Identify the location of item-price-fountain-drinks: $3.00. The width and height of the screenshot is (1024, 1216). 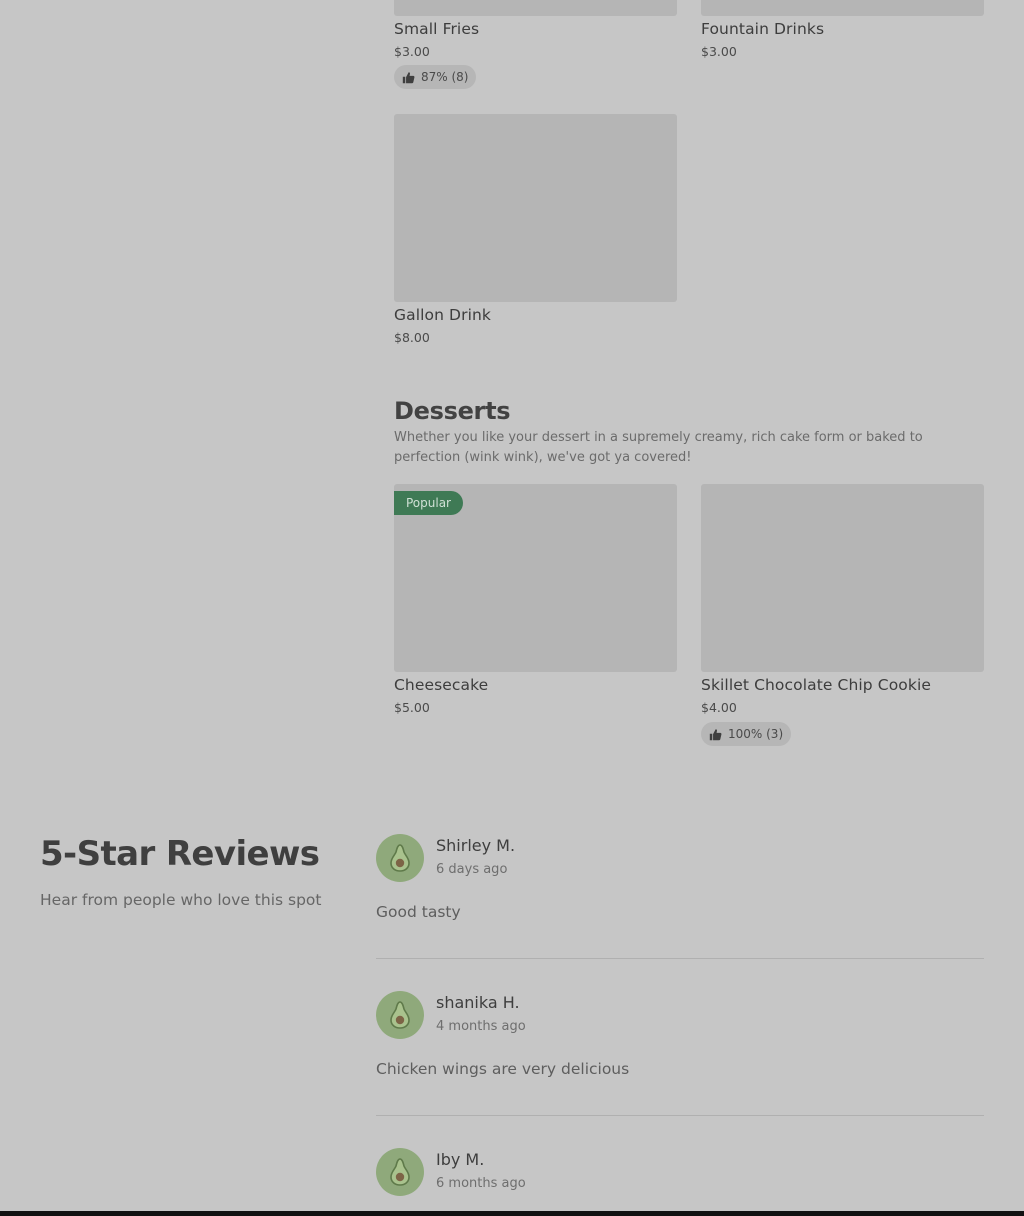
(719, 51).